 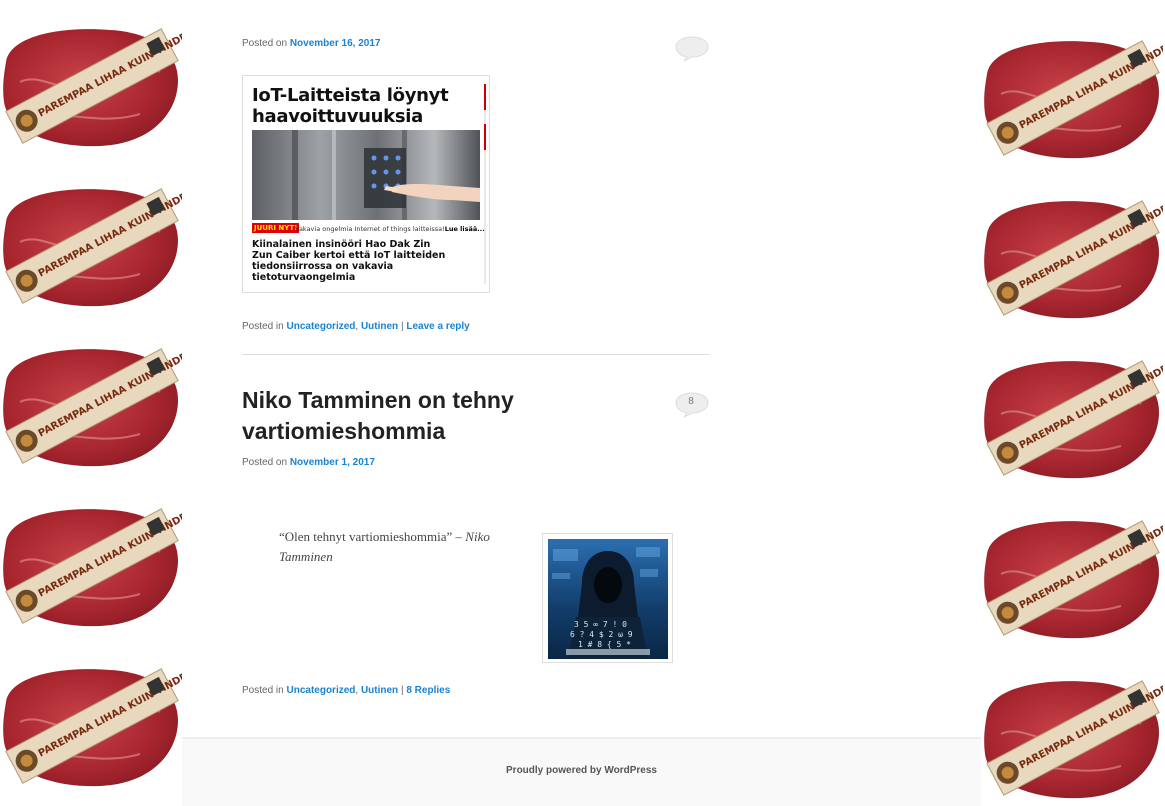 I want to click on powered-by-link: Proudly powered by WordPress, so click(x=581, y=770).